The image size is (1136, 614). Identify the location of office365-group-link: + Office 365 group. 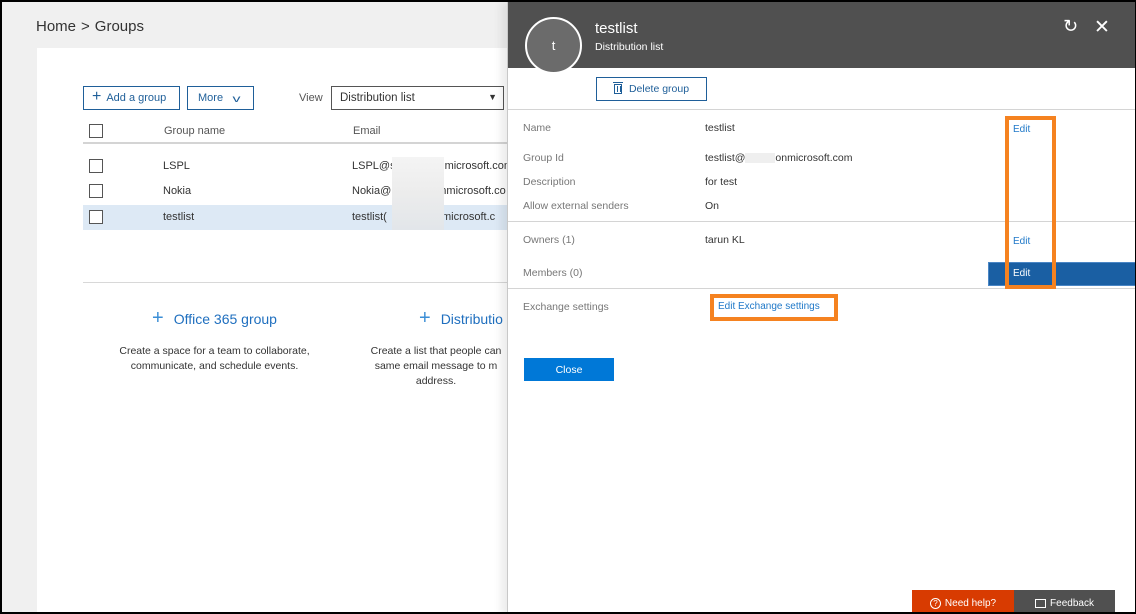
(214, 318).